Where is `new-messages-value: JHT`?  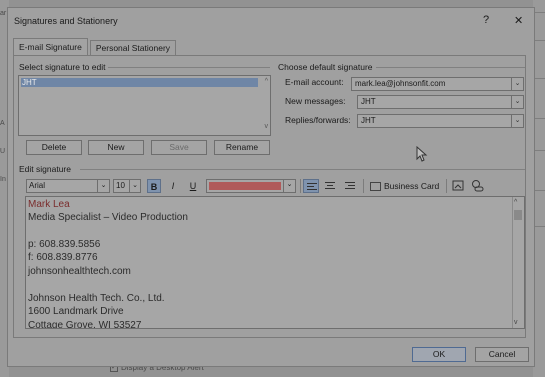
new-messages-value: JHT is located at coordinates (368, 101).